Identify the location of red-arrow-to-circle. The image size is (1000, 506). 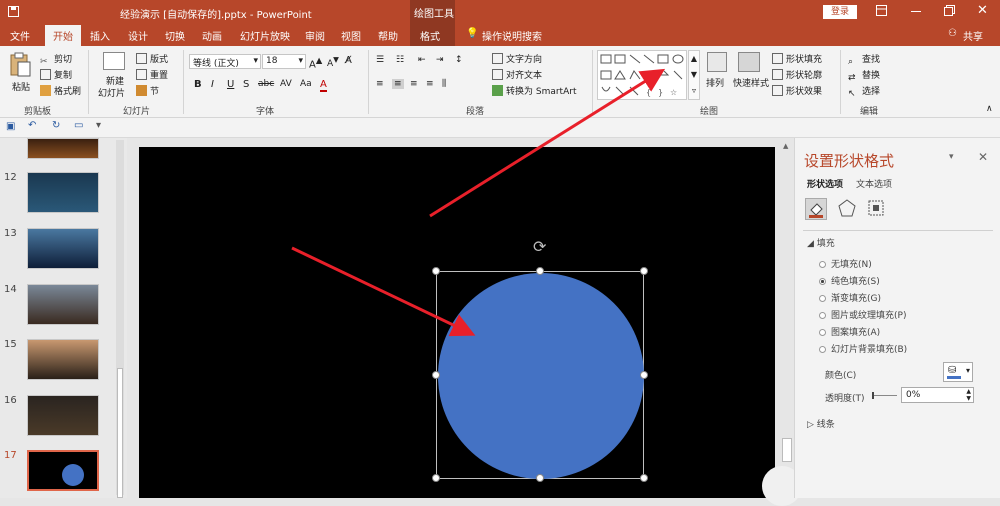
(383, 291).